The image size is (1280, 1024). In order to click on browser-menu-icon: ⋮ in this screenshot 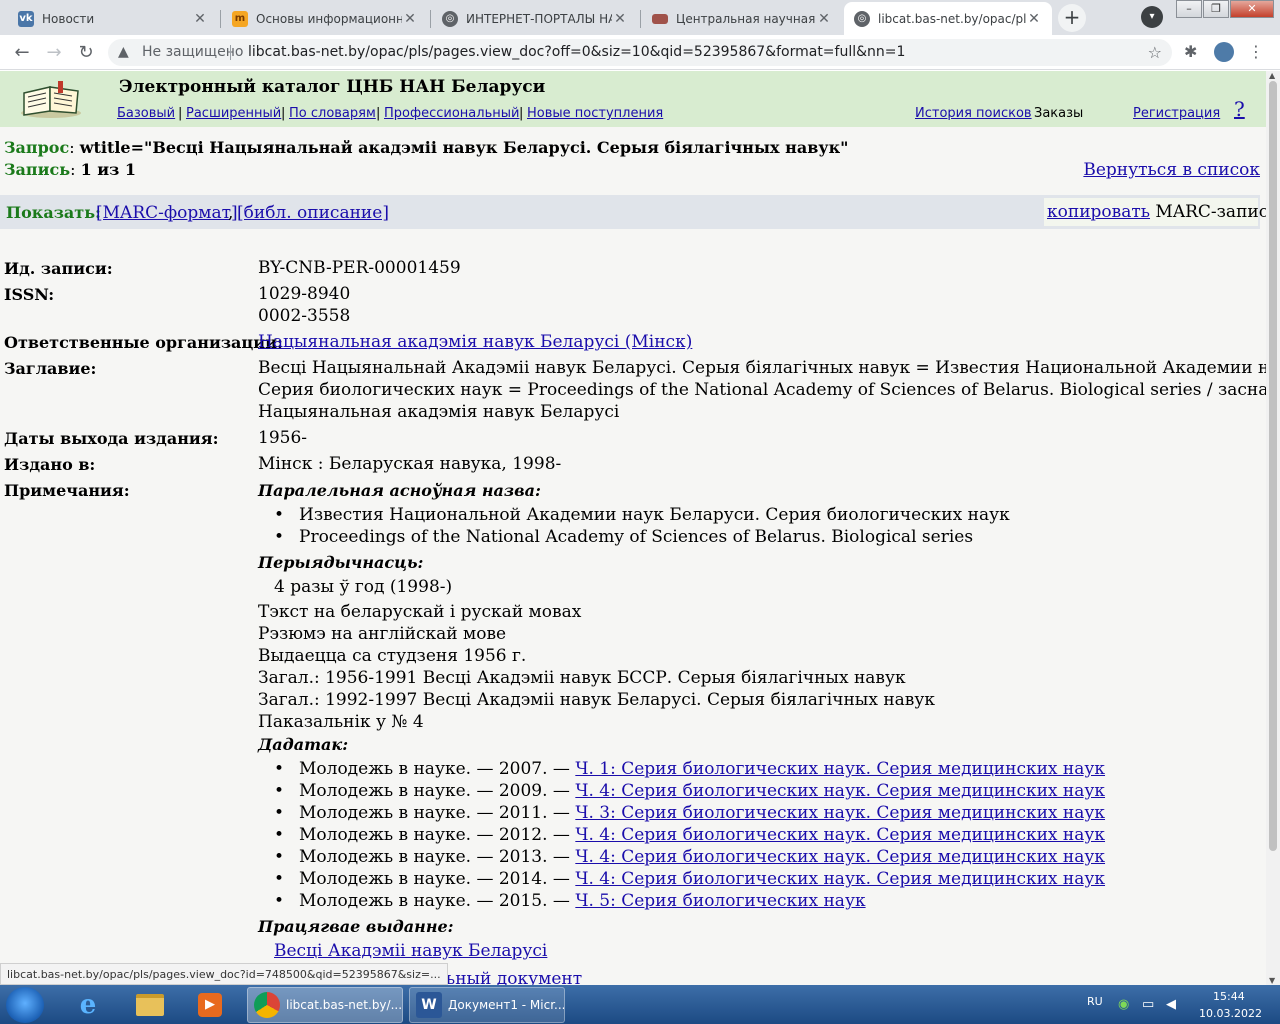, I will do `click(1256, 51)`.